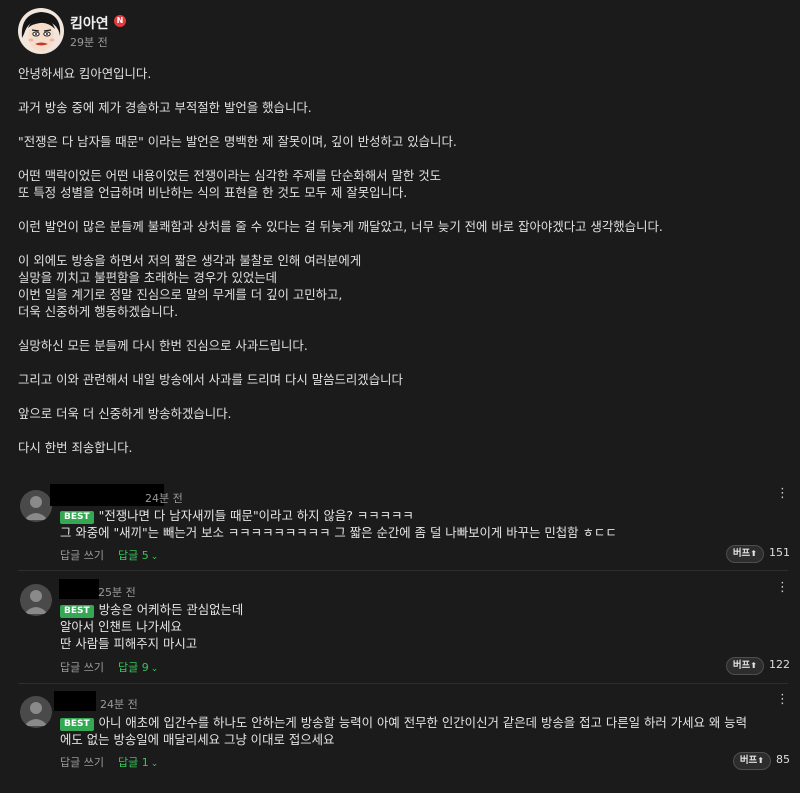  Describe the element at coordinates (783, 759) in the screenshot. I see `buff-count: 85` at that location.